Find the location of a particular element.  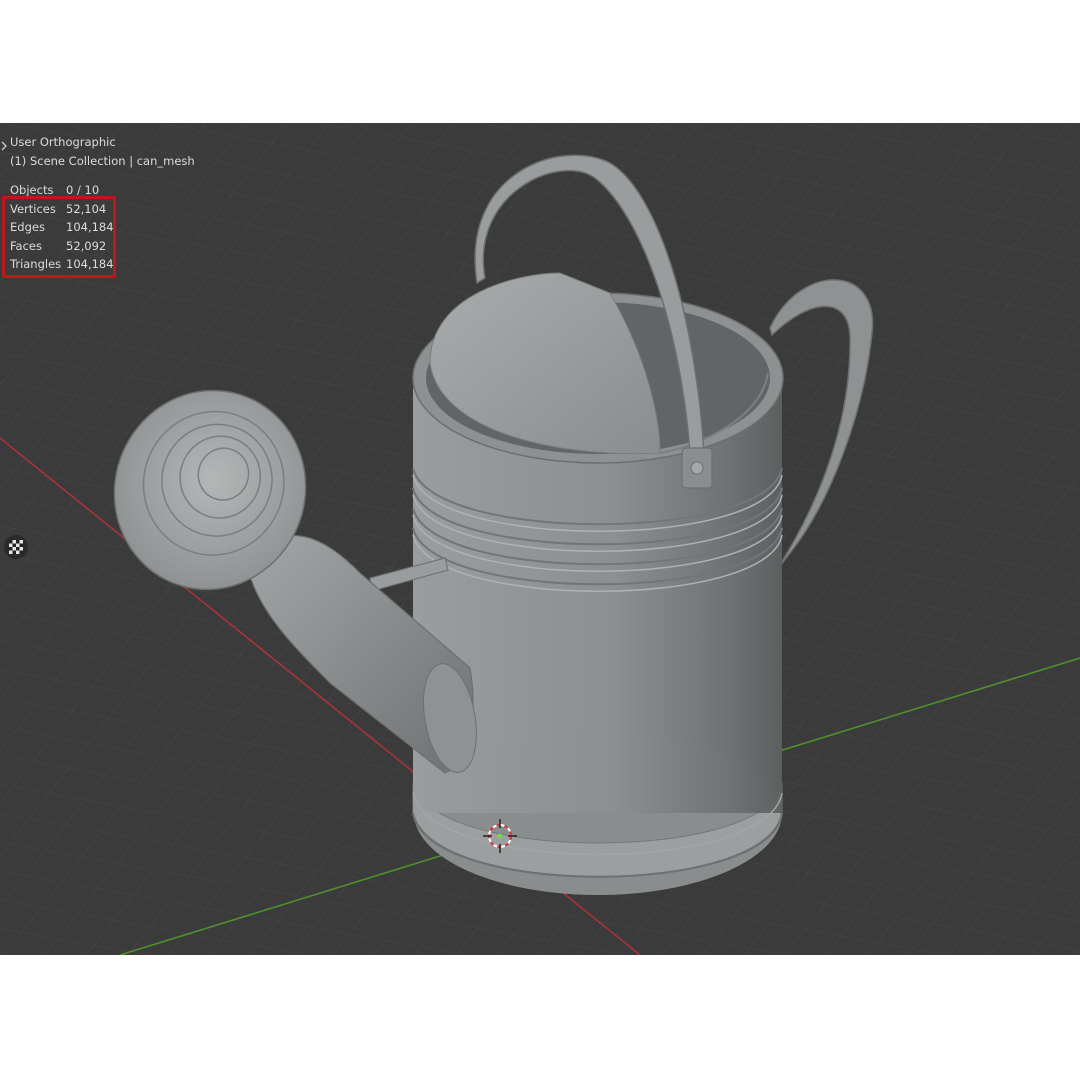

chevron-right-icon is located at coordinates (4, 146).